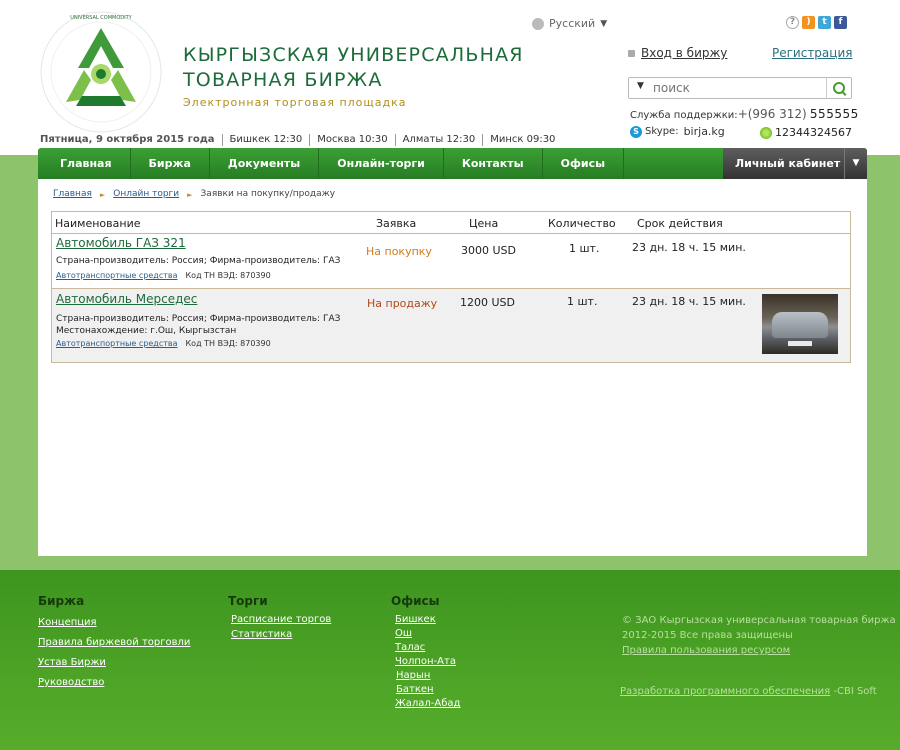 This screenshot has width=900, height=750. Describe the element at coordinates (146, 331) in the screenshot. I see `product-location: Местонахождение: г.Ош, Кыргызстан` at that location.